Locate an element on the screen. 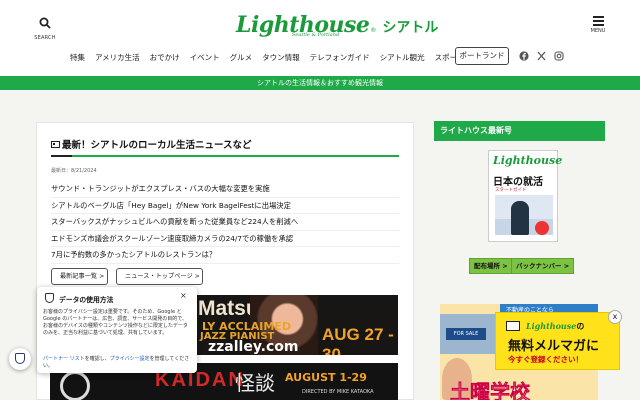 This screenshot has width=640, height=400. privacy-link-mid: を確認し、 is located at coordinates (97, 359).